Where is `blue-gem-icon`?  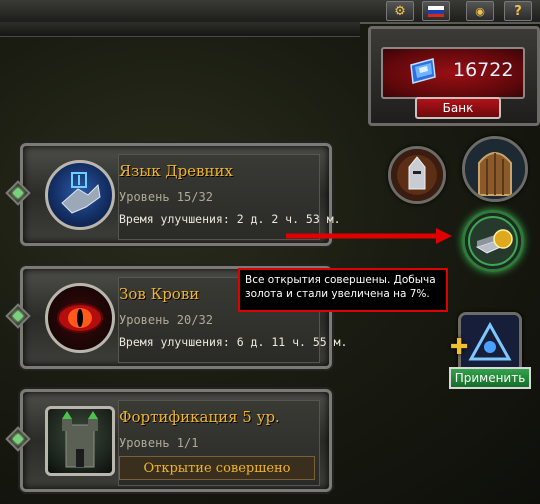 blue-gem-icon is located at coordinates (423, 71).